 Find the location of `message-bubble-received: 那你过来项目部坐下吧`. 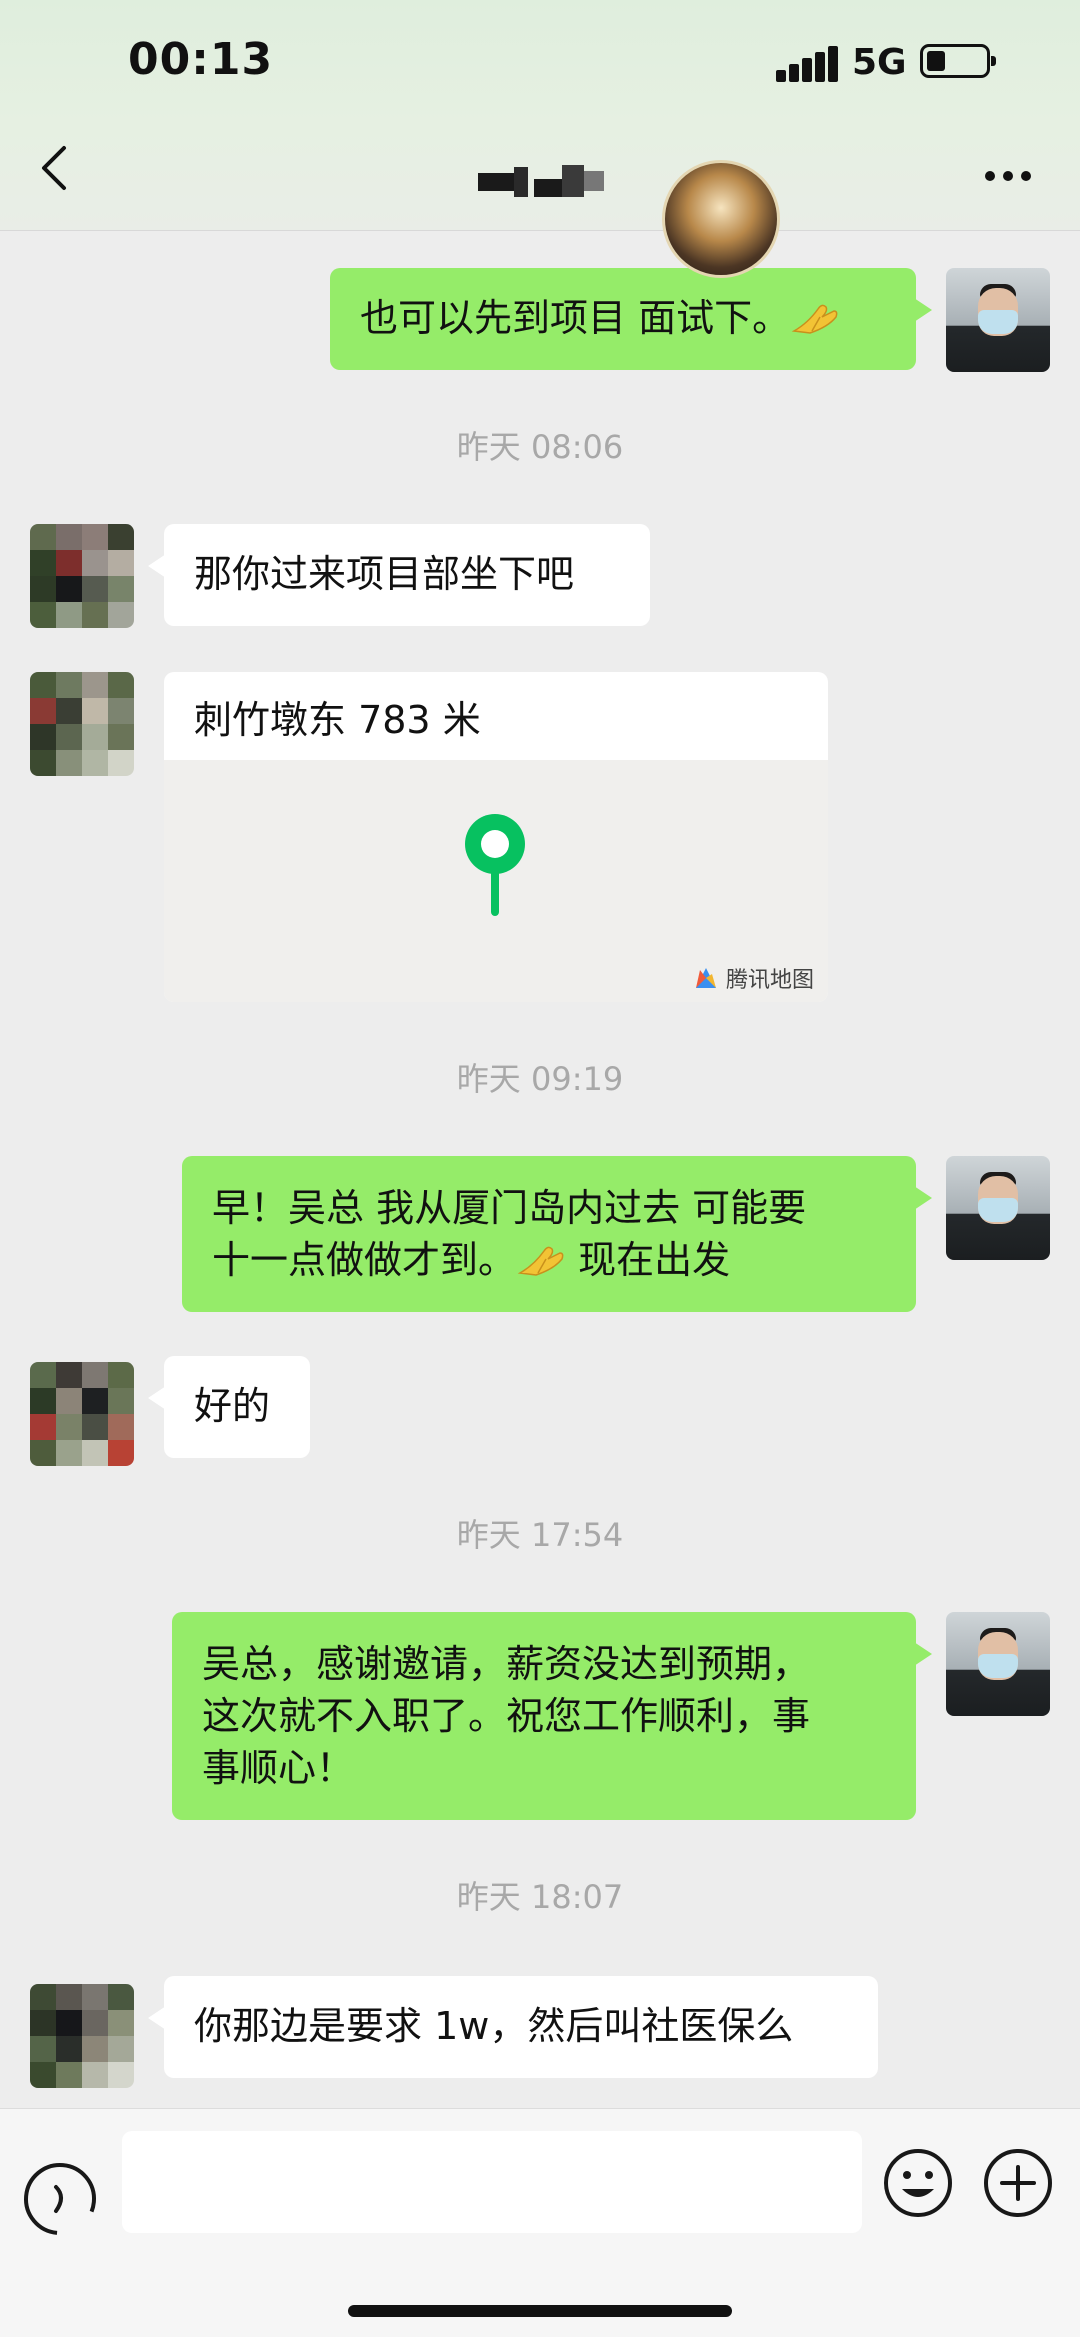

message-bubble-received: 那你过来项目部坐下吧 is located at coordinates (399, 575).